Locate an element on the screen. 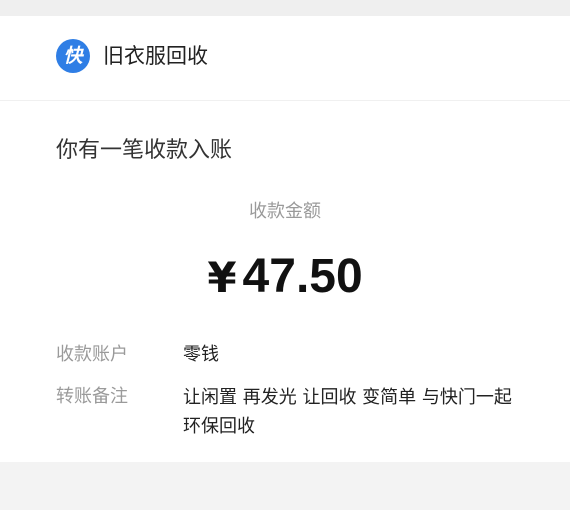 This screenshot has height=510, width=570. amount-value: 47.50 is located at coordinates (302, 276).